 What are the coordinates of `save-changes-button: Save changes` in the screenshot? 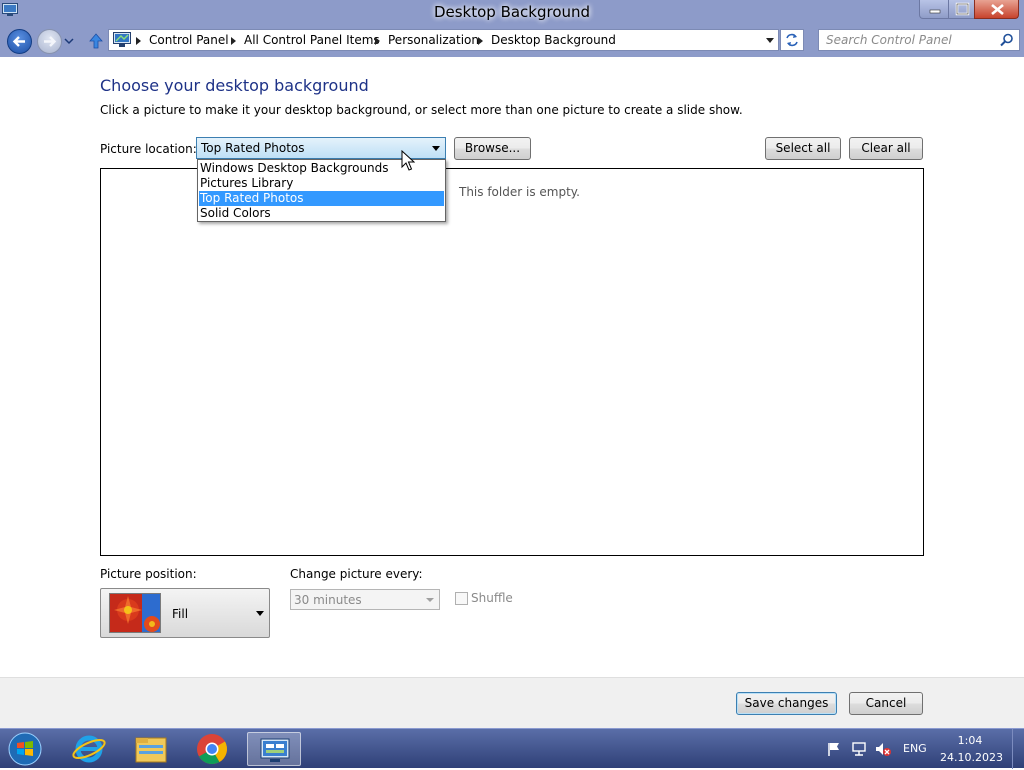 It's located at (786, 703).